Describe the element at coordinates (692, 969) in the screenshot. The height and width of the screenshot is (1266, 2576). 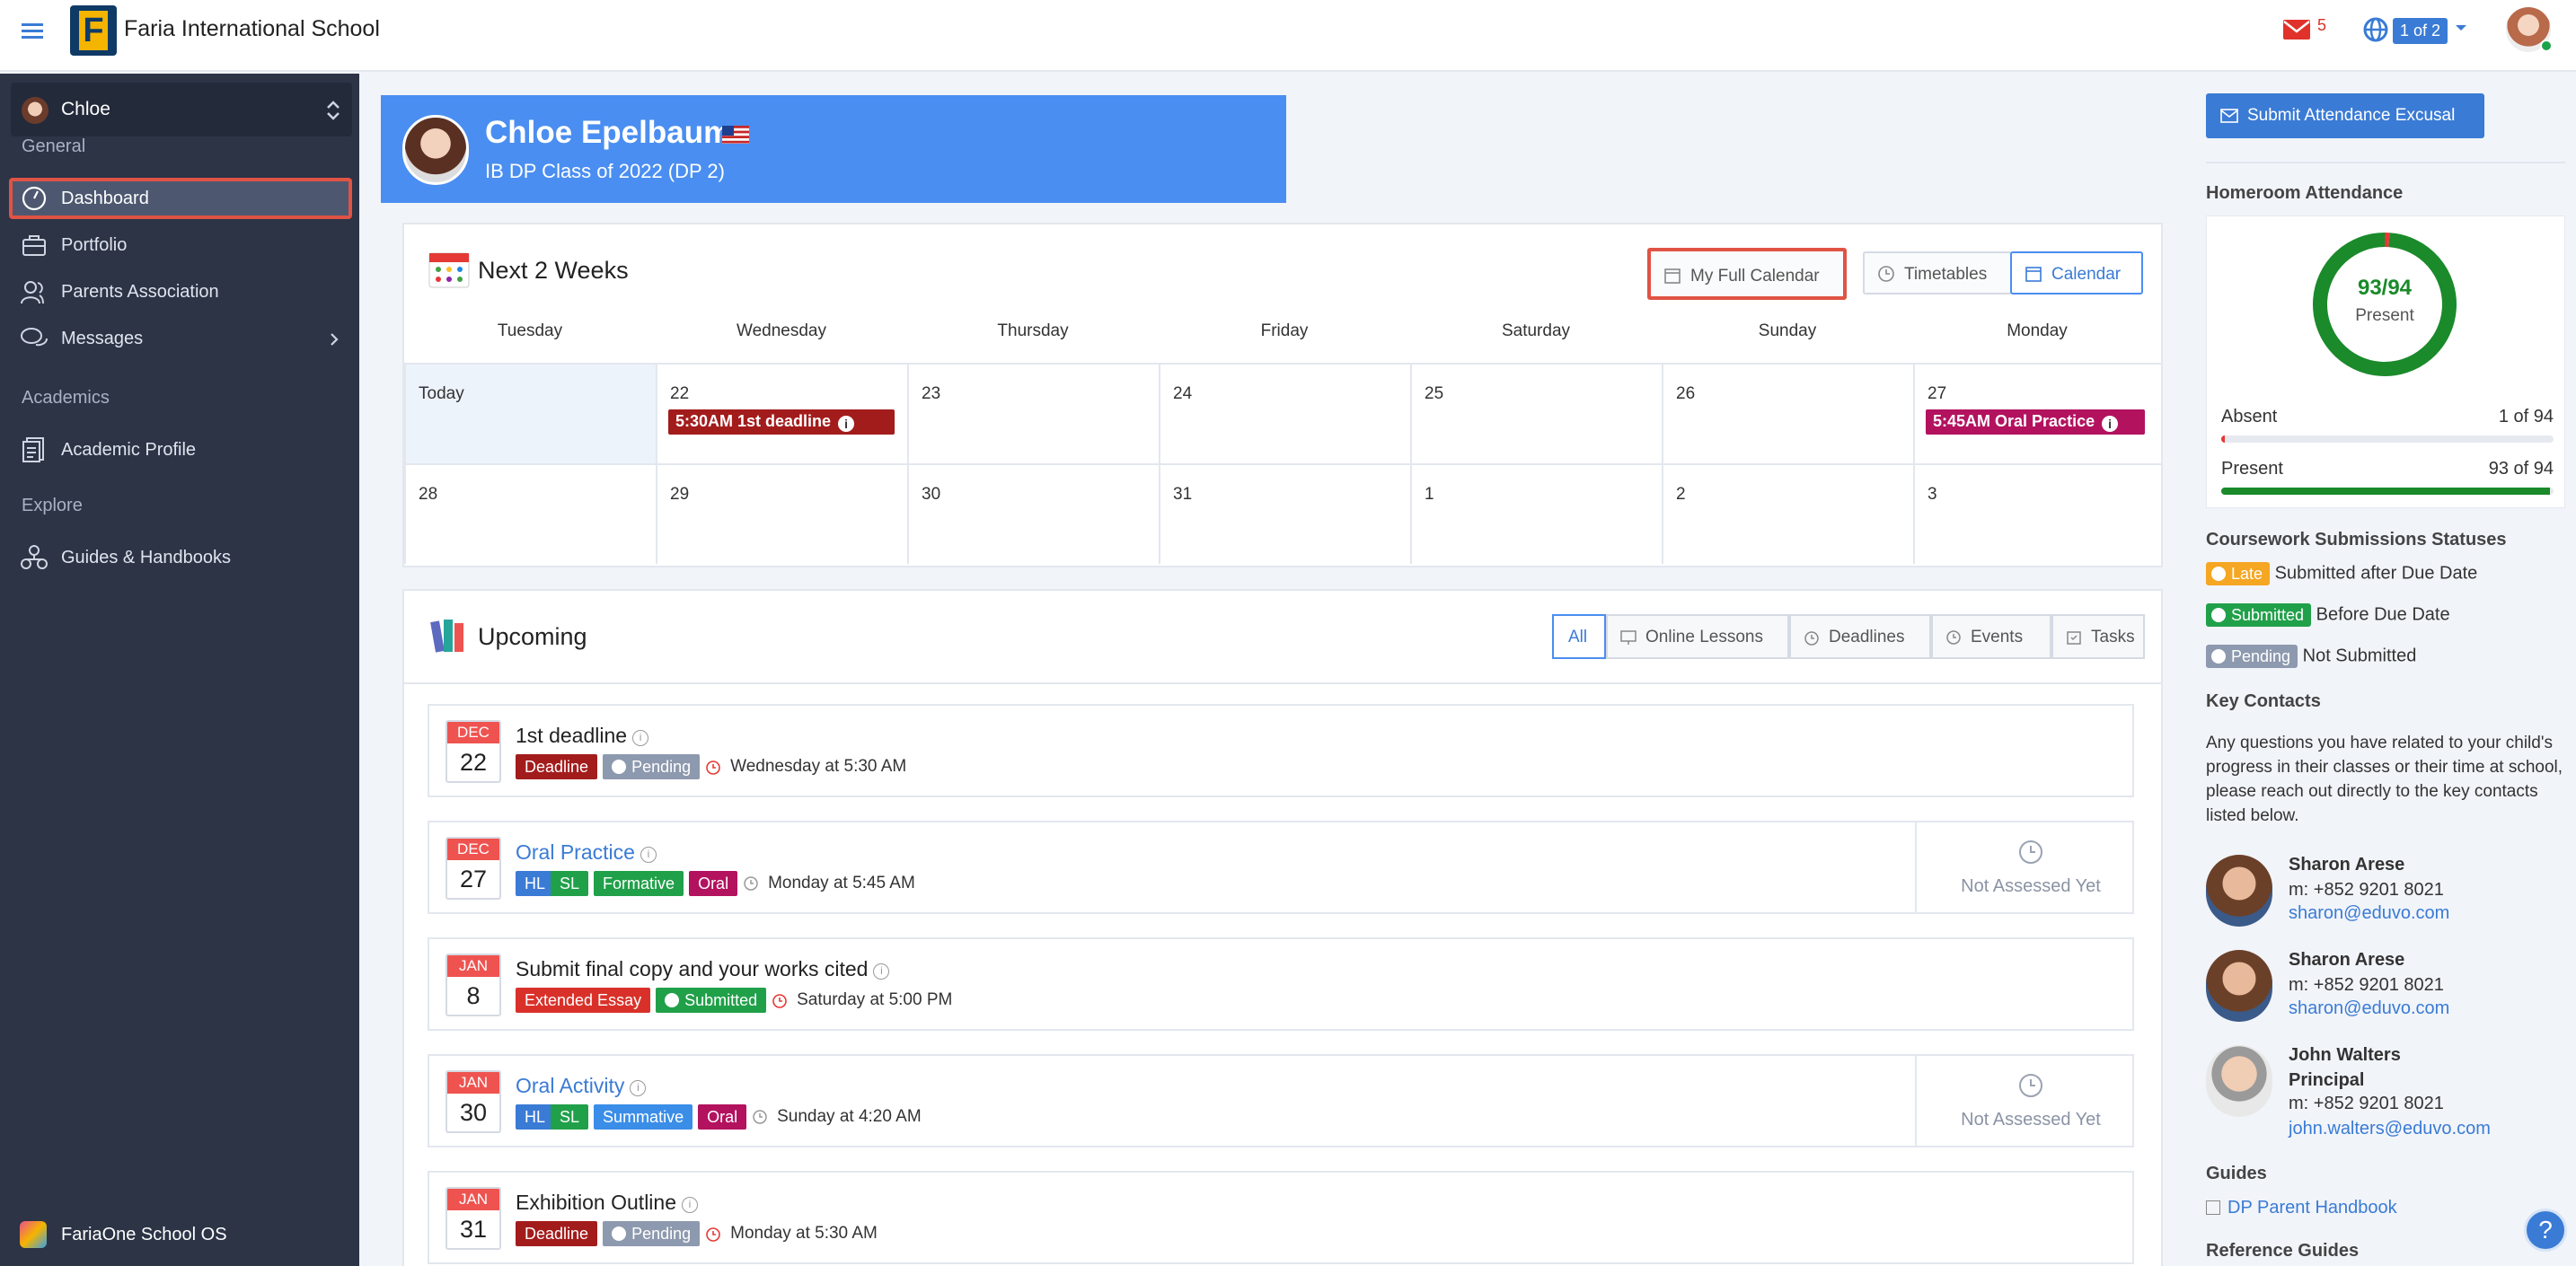
I see `title-text: Submit final copy and your works cited` at that location.